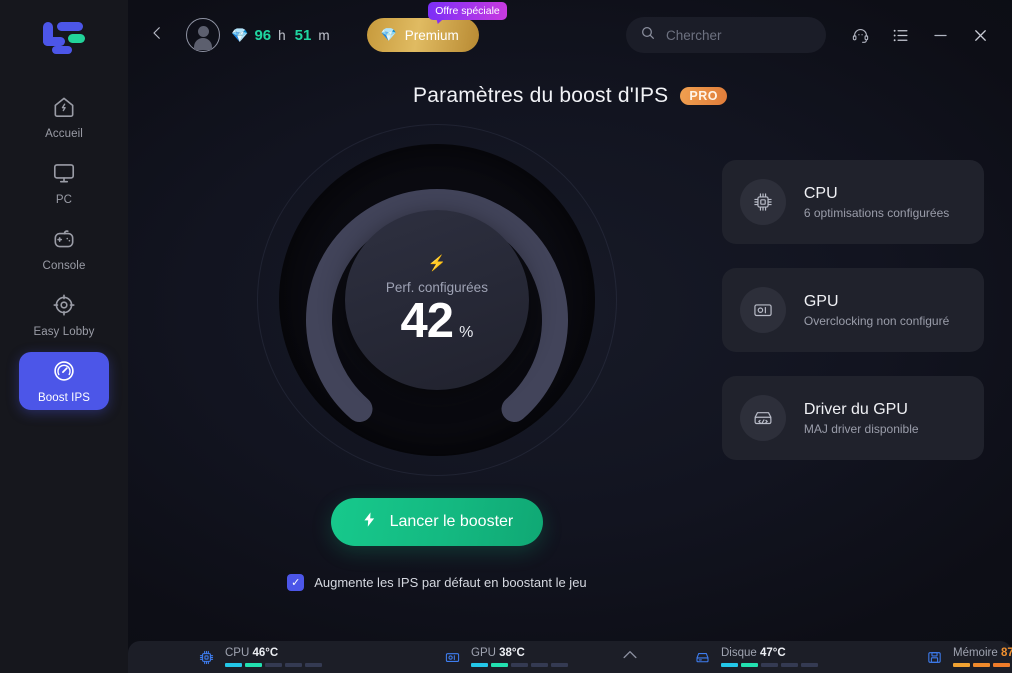  What do you see at coordinates (203, 35) in the screenshot?
I see `avatar` at bounding box center [203, 35].